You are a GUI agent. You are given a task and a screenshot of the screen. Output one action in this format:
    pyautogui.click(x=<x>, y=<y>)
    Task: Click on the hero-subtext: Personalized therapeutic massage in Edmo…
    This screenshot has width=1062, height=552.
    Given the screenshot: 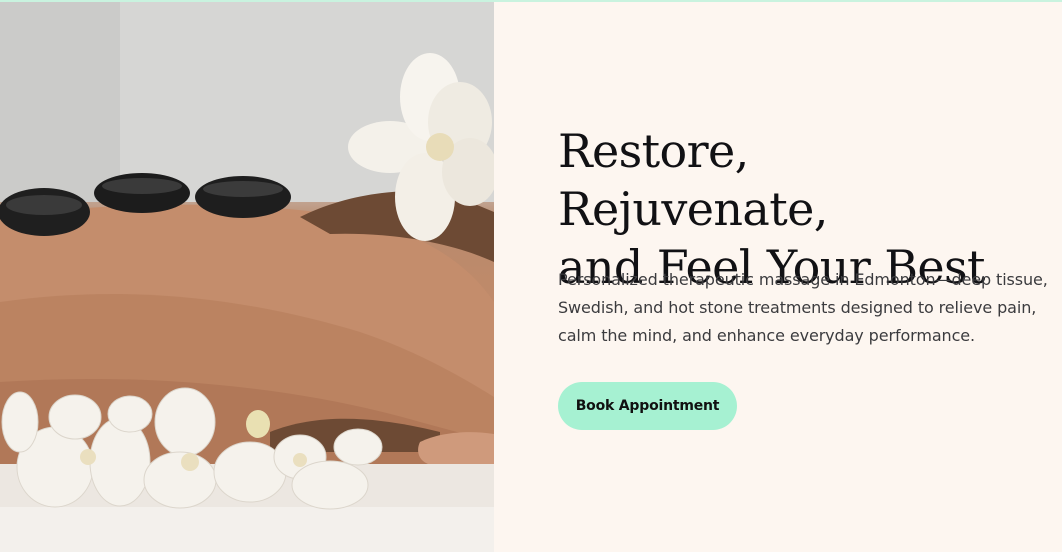 What is the action you would take?
    pyautogui.click(x=803, y=307)
    